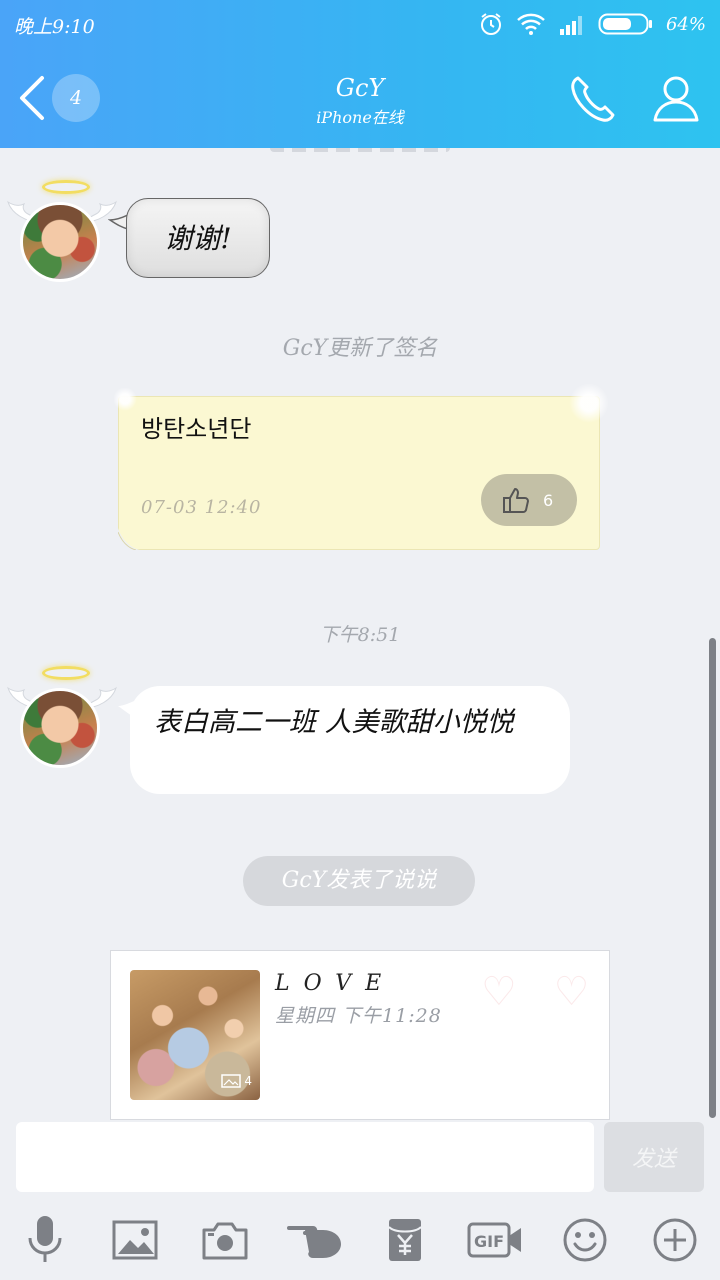 The width and height of the screenshot is (720, 1280). Describe the element at coordinates (548, 500) in the screenshot. I see `like-count: 6` at that location.